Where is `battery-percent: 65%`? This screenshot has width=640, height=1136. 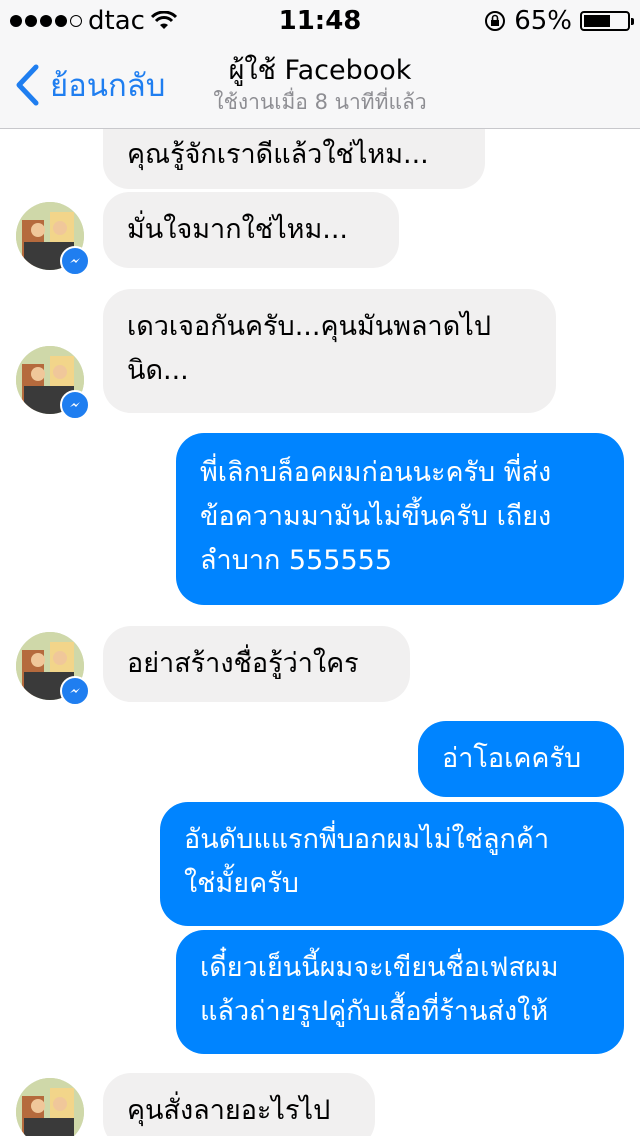 battery-percent: 65% is located at coordinates (543, 21).